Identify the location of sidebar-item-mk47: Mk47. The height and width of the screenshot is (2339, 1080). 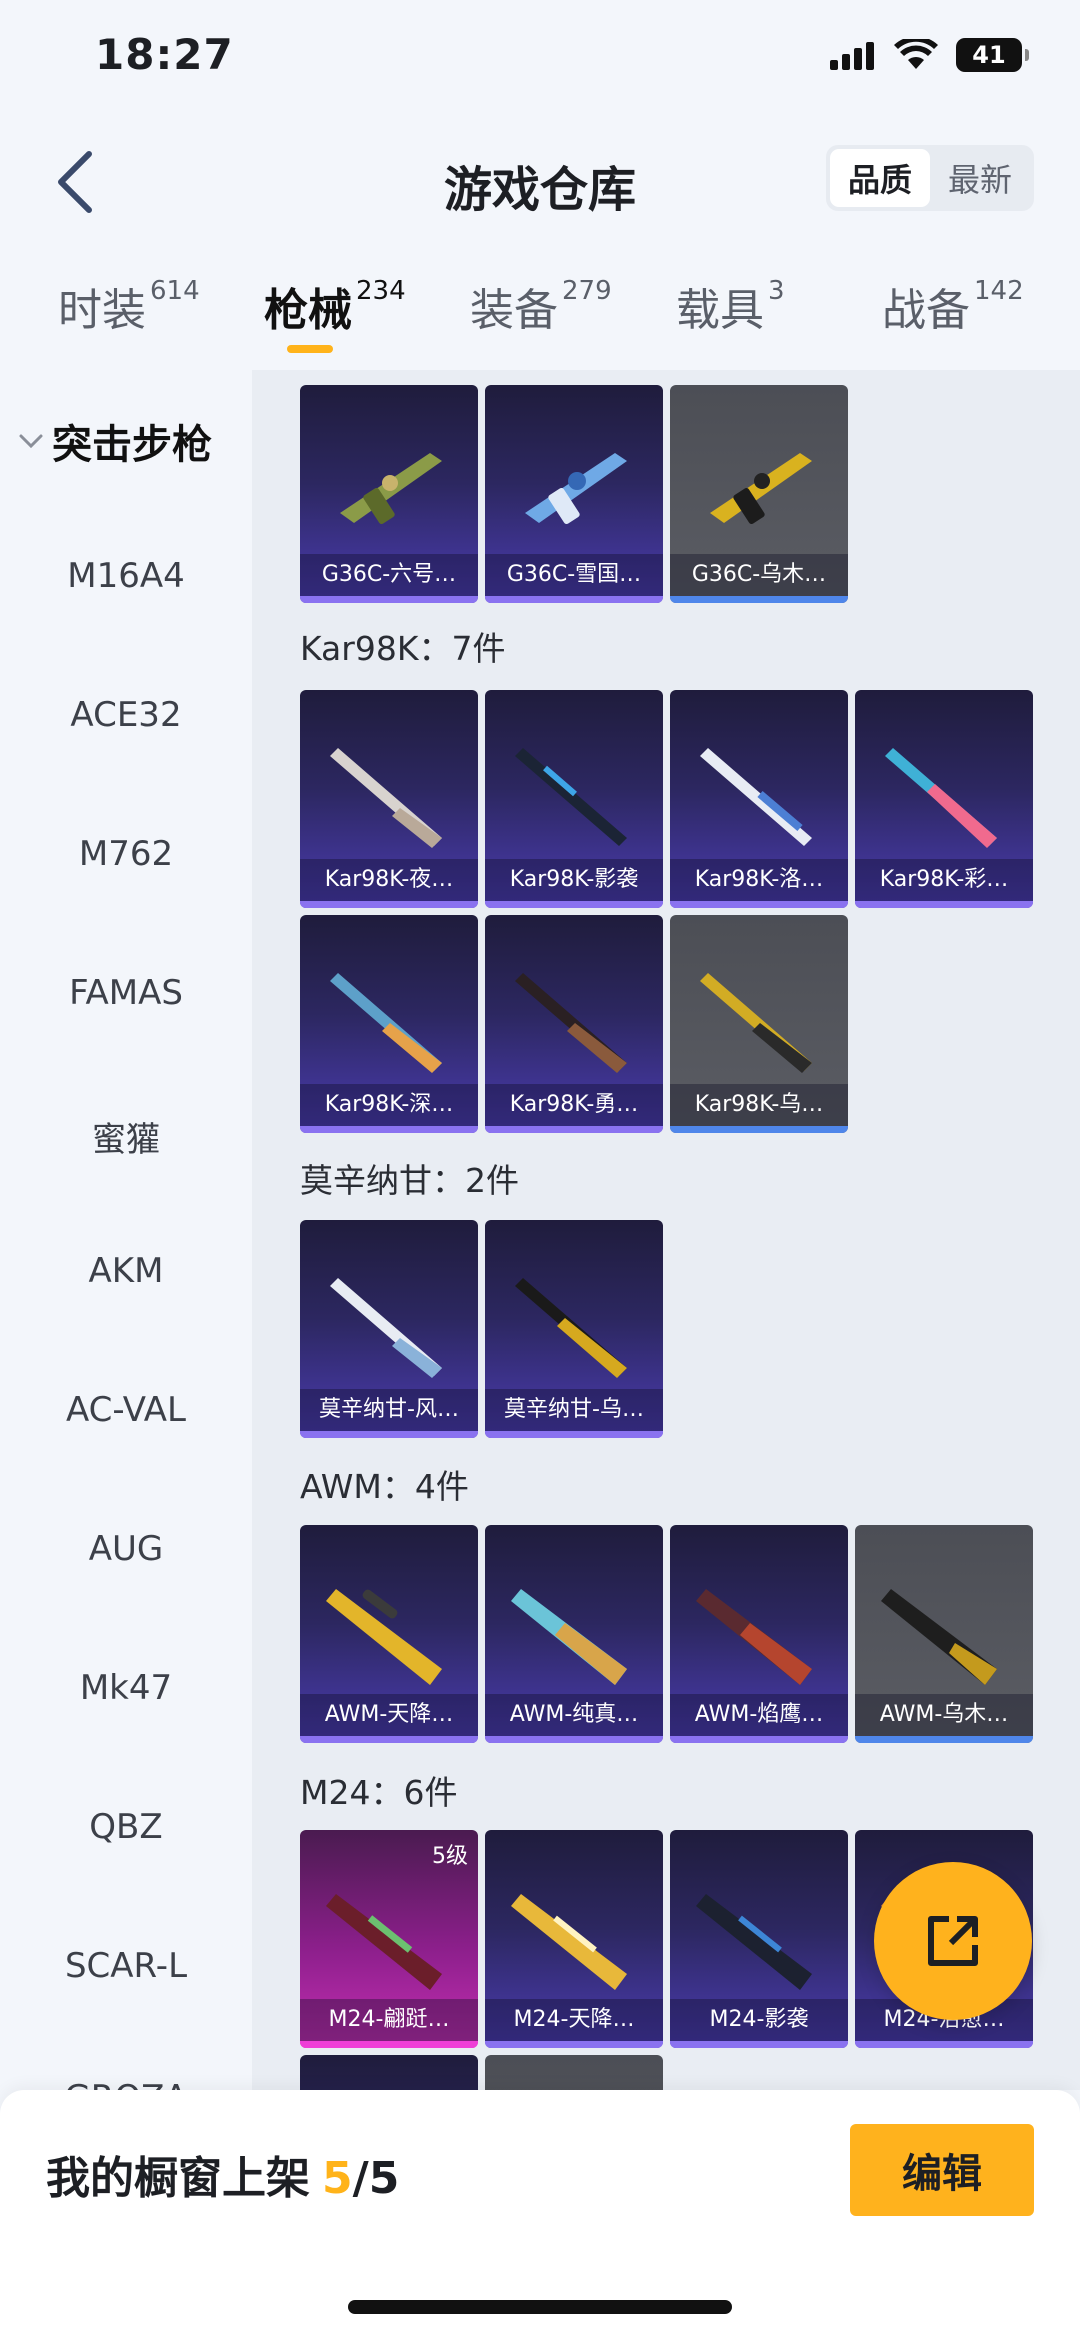
(126, 1688).